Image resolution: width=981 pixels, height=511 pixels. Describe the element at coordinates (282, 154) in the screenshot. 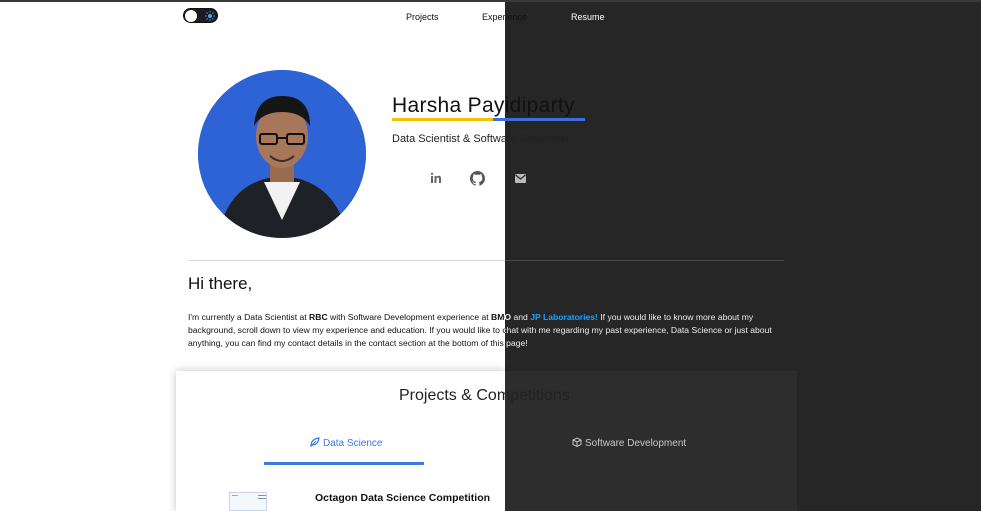

I see `profile-photo` at that location.